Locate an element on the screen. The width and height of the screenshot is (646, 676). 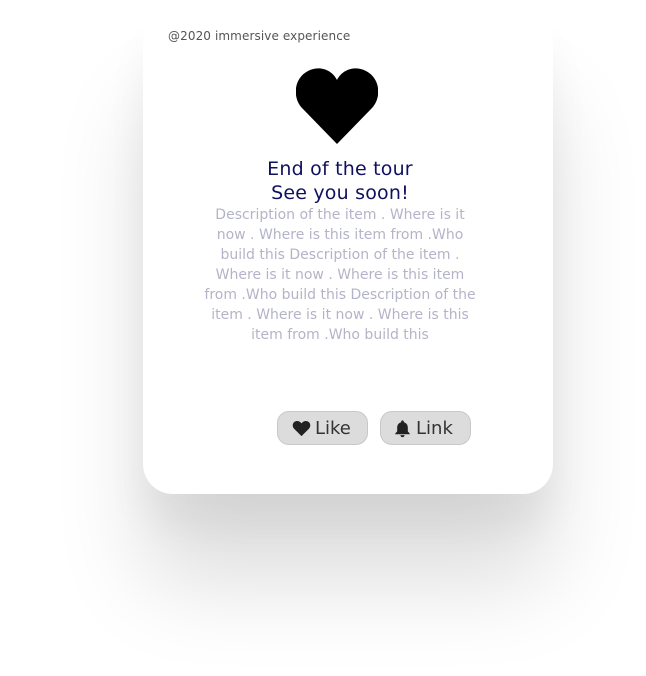
copyright-text: @2020 immersive experience is located at coordinates (259, 36).